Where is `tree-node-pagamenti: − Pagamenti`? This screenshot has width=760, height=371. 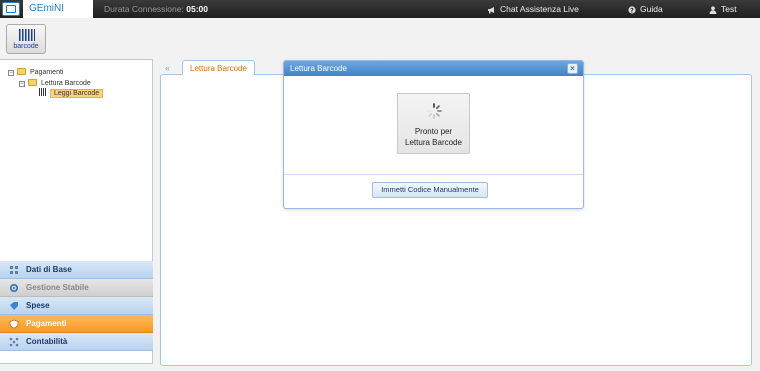 tree-node-pagamenti: − Pagamenti is located at coordinates (35, 72).